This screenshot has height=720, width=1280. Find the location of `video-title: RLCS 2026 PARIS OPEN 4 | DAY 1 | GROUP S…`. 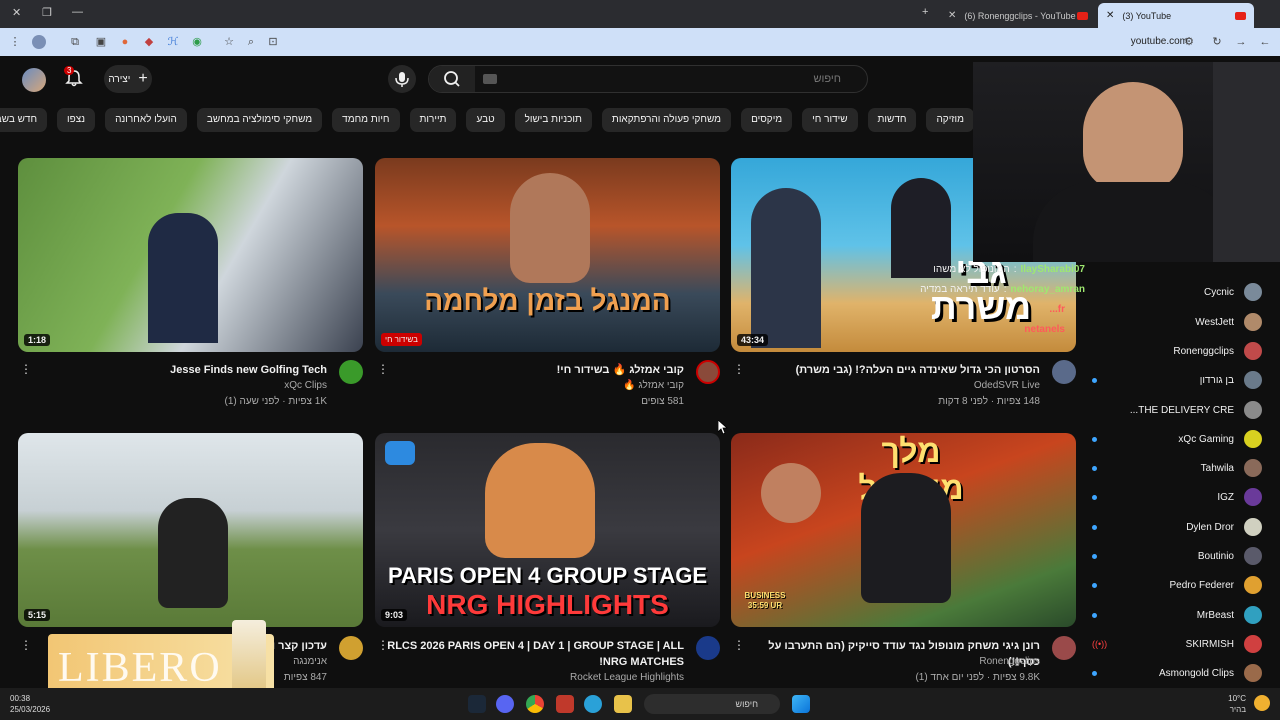

video-title: RLCS 2026 PARIS OPEN 4 | DAY 1 | GROUP S… is located at coordinates (534, 654).